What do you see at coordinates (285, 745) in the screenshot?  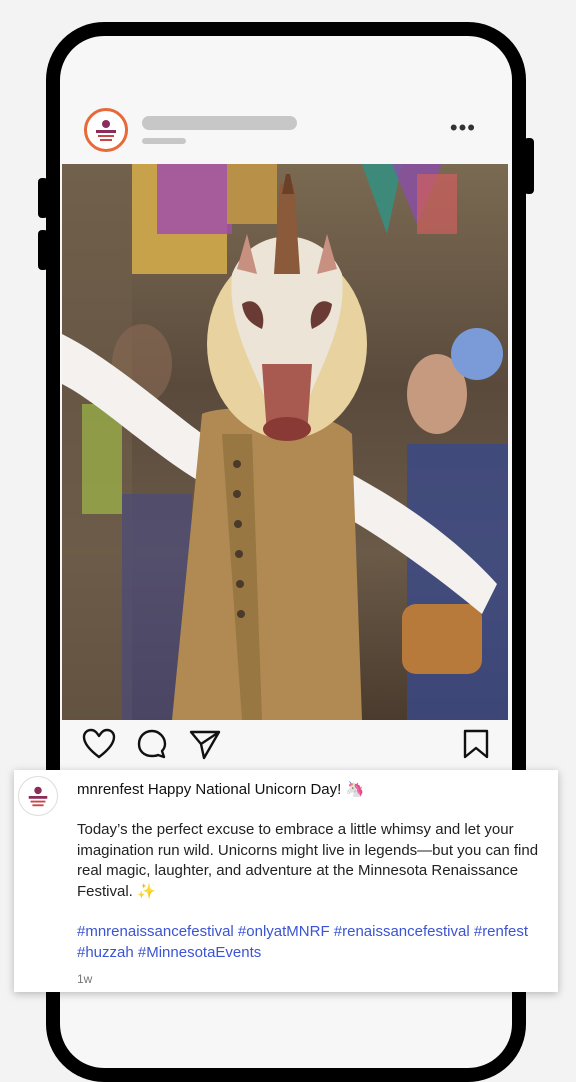 I see `post-actions` at bounding box center [285, 745].